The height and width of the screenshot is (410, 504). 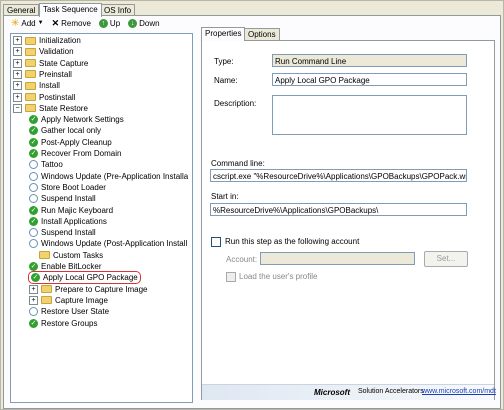 I want to click on load-profile-label: Load the user's profile, so click(x=278, y=276).